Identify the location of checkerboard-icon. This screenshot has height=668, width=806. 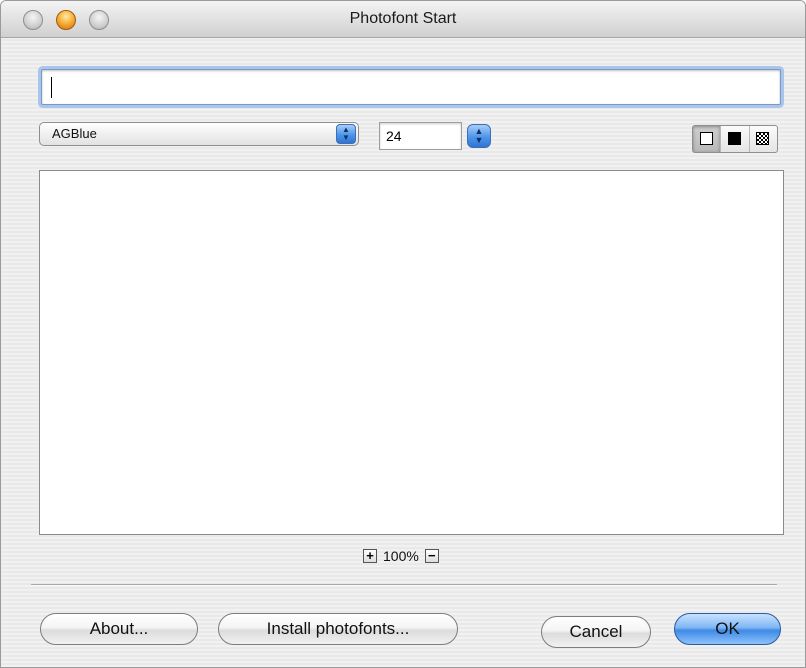
(763, 138).